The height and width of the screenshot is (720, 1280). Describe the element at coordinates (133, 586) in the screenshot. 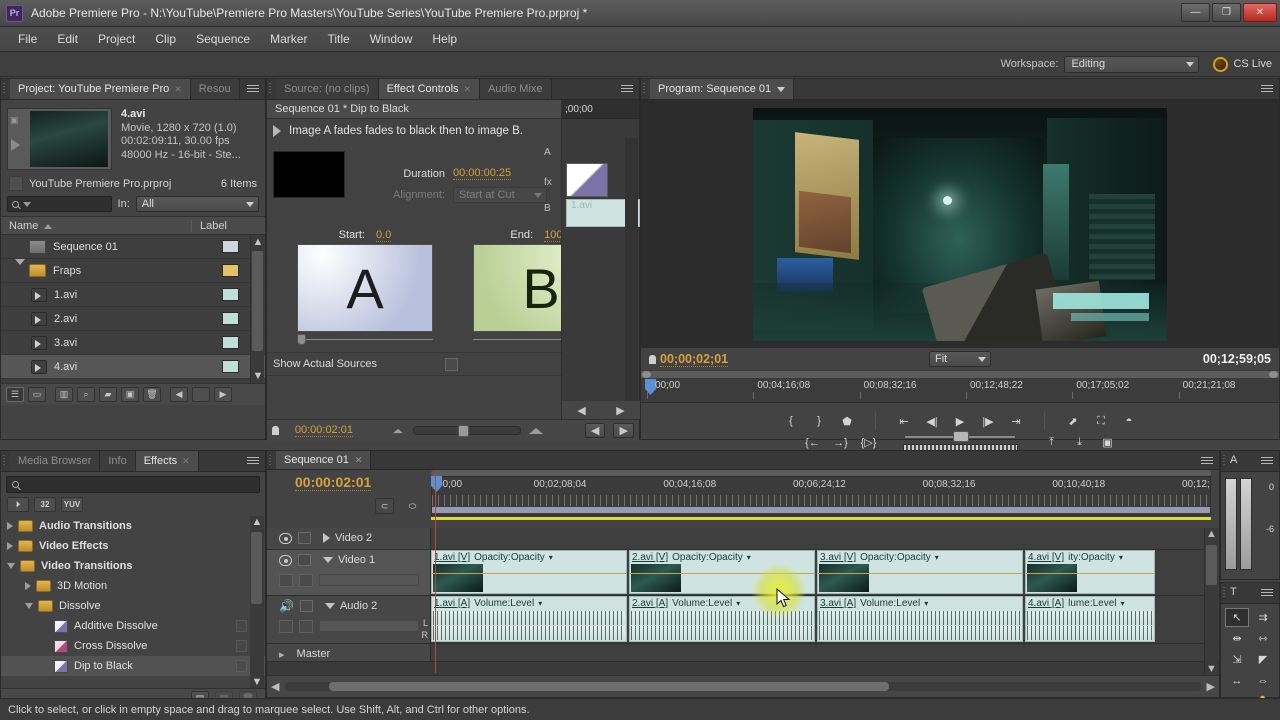

I see `effects-folder-row: 3D Motion` at that location.